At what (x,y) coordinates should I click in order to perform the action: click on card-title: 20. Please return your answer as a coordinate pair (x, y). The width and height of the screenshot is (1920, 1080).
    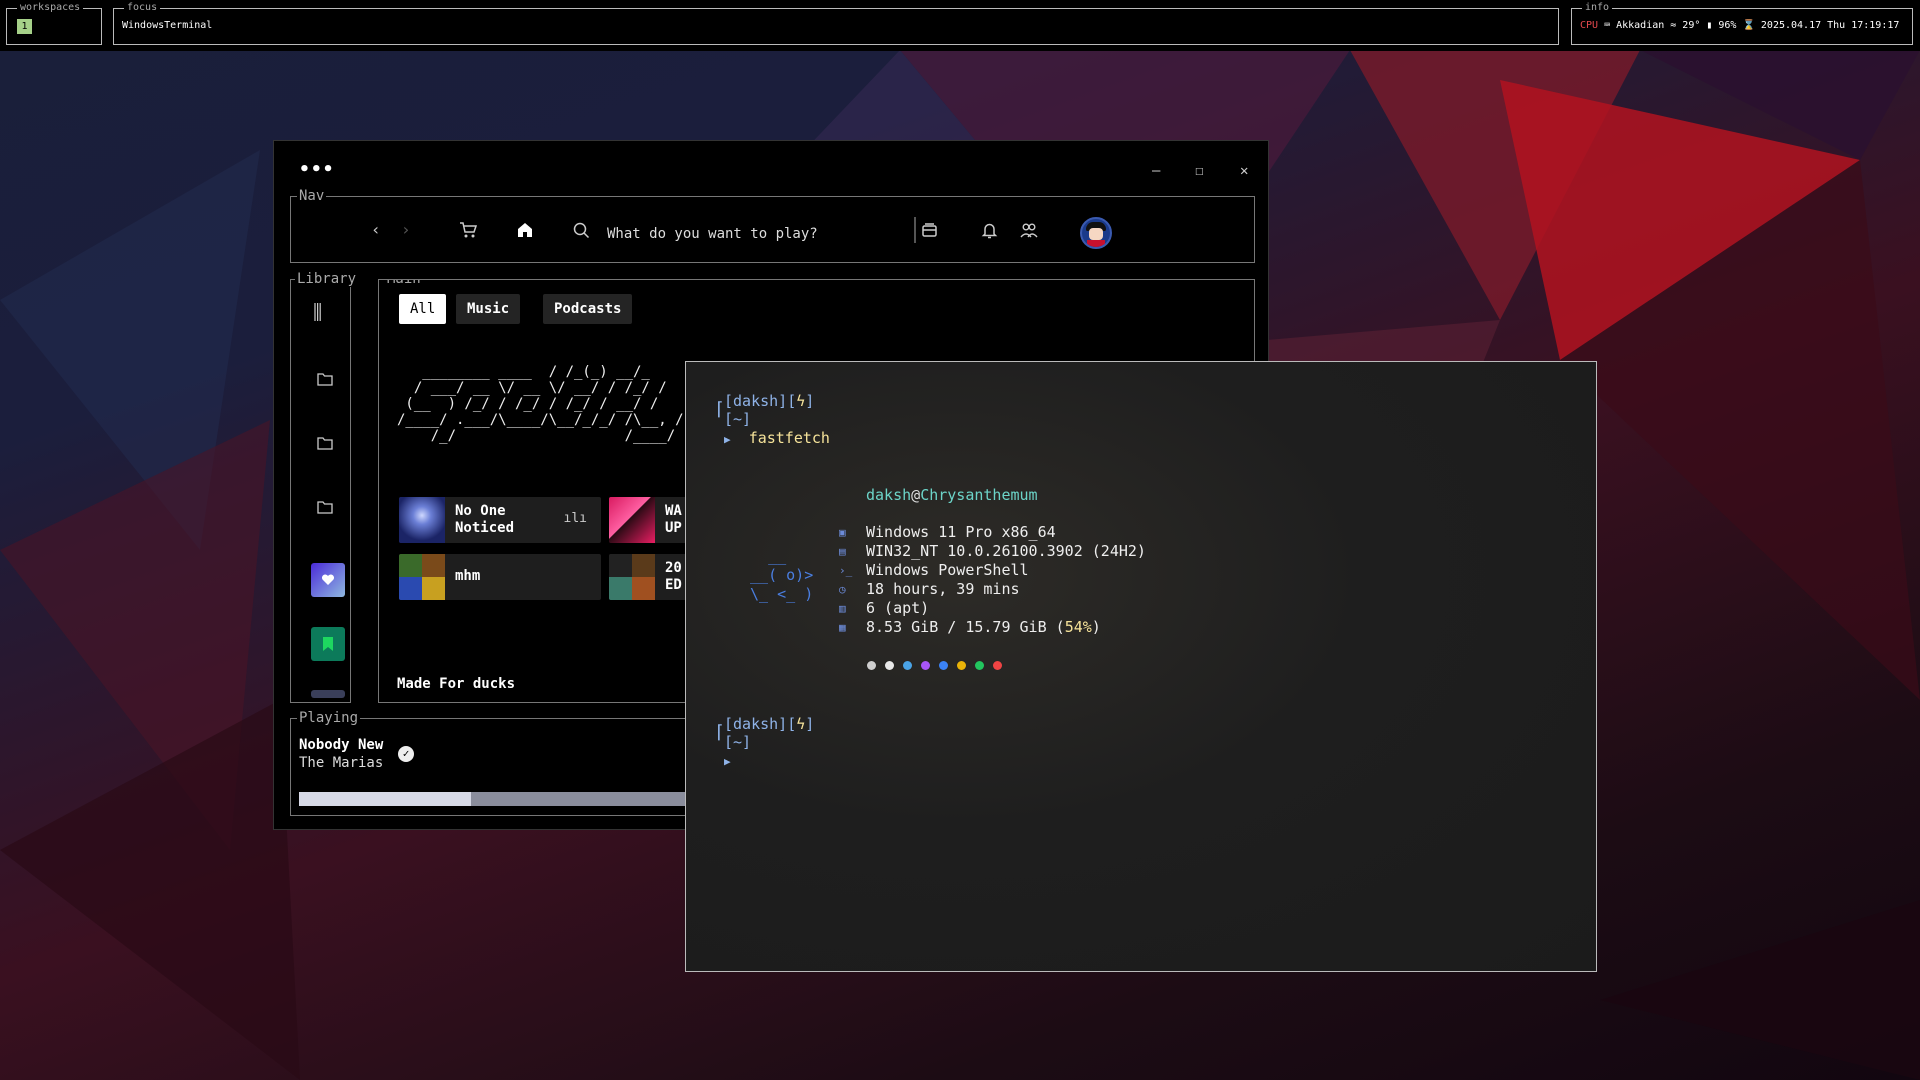
    Looking at the image, I should click on (673, 568).